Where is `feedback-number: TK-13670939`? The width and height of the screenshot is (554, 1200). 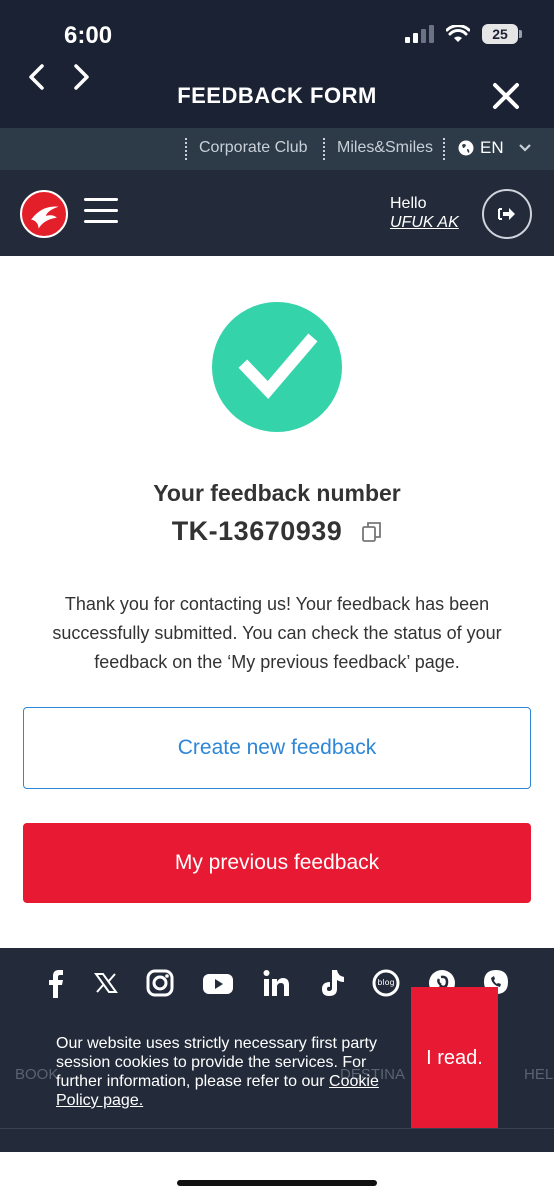 feedback-number: TK-13670939 is located at coordinates (257, 531).